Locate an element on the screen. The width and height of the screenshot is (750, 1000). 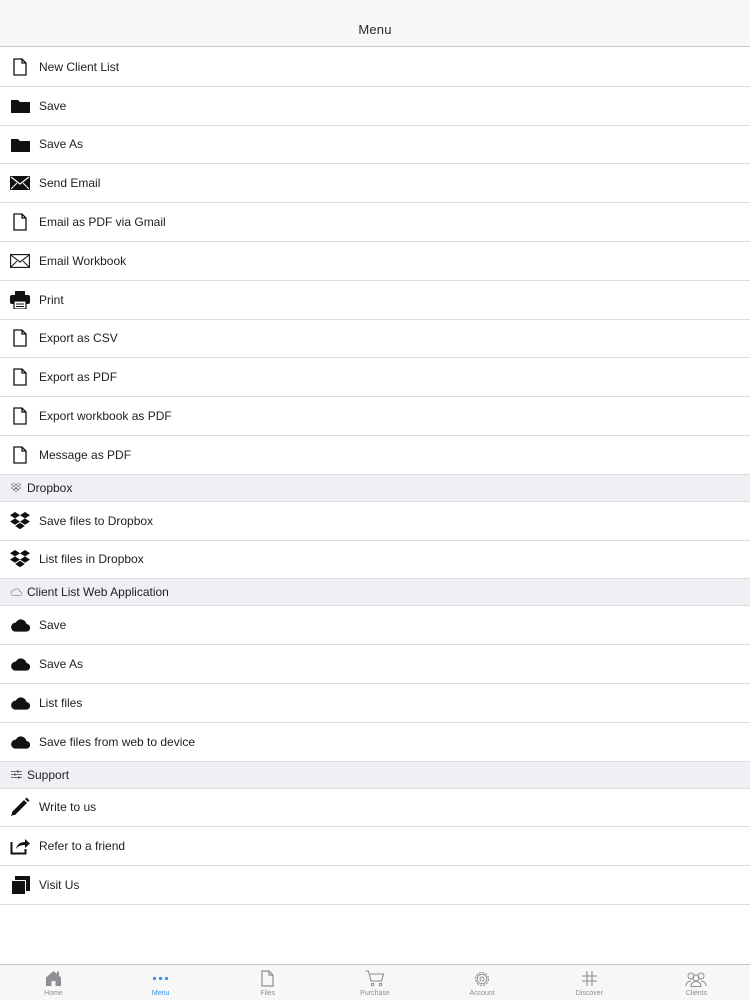
tab-menu: Menu is located at coordinates (160, 982).